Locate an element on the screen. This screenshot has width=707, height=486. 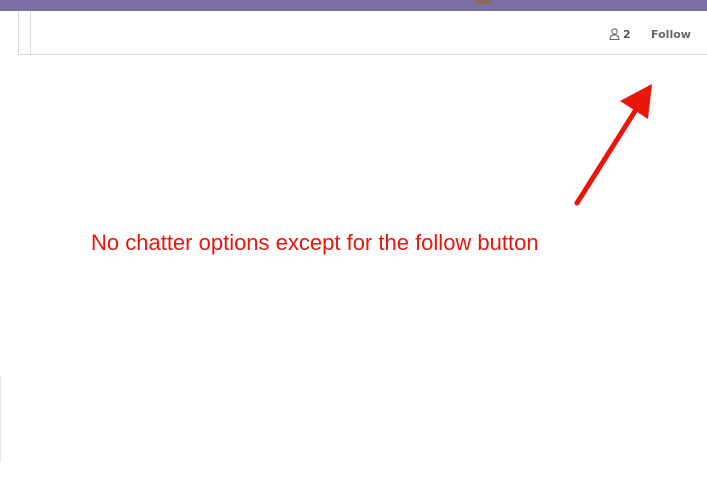
left-edge-divider is located at coordinates (0, 419).